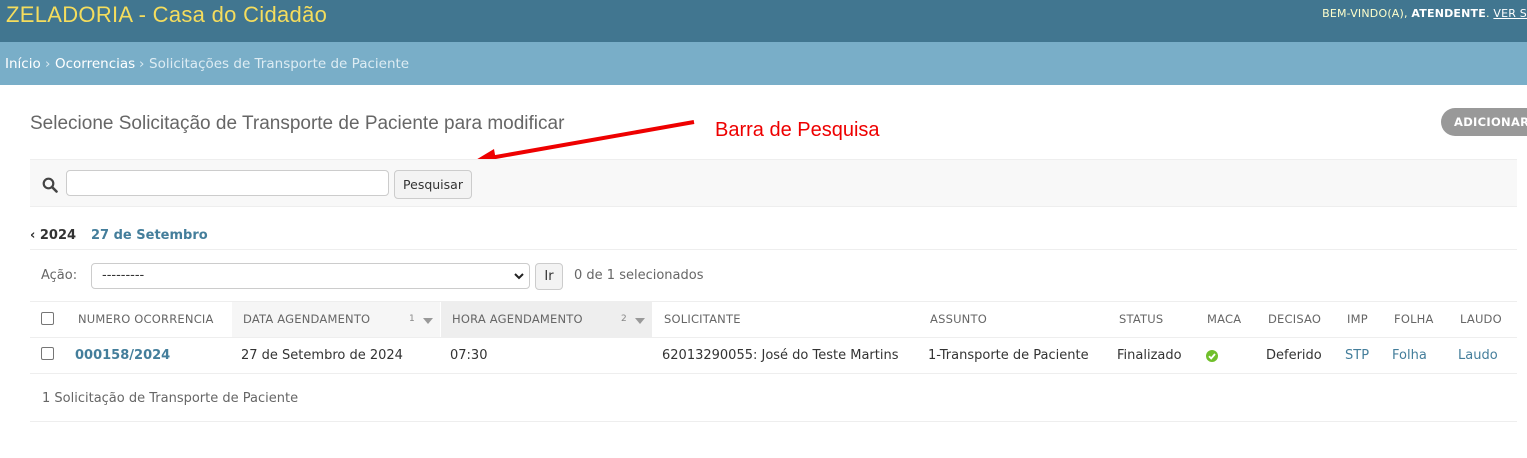 The width and height of the screenshot is (1527, 458). What do you see at coordinates (1478, 355) in the screenshot?
I see `laudo-link: Laudo` at bounding box center [1478, 355].